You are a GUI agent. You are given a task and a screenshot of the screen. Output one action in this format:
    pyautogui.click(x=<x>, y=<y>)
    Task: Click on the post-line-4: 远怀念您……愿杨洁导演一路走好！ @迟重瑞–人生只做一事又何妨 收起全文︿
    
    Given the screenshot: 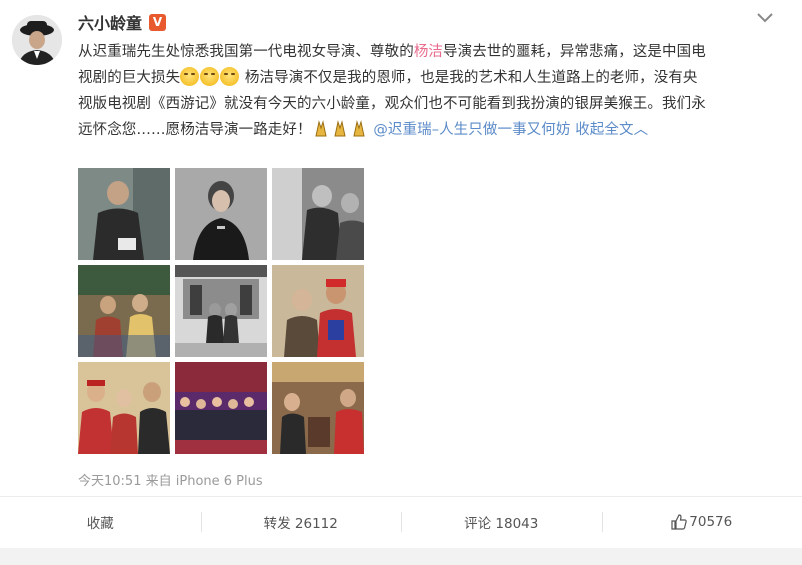 What is the action you would take?
    pyautogui.click(x=428, y=130)
    